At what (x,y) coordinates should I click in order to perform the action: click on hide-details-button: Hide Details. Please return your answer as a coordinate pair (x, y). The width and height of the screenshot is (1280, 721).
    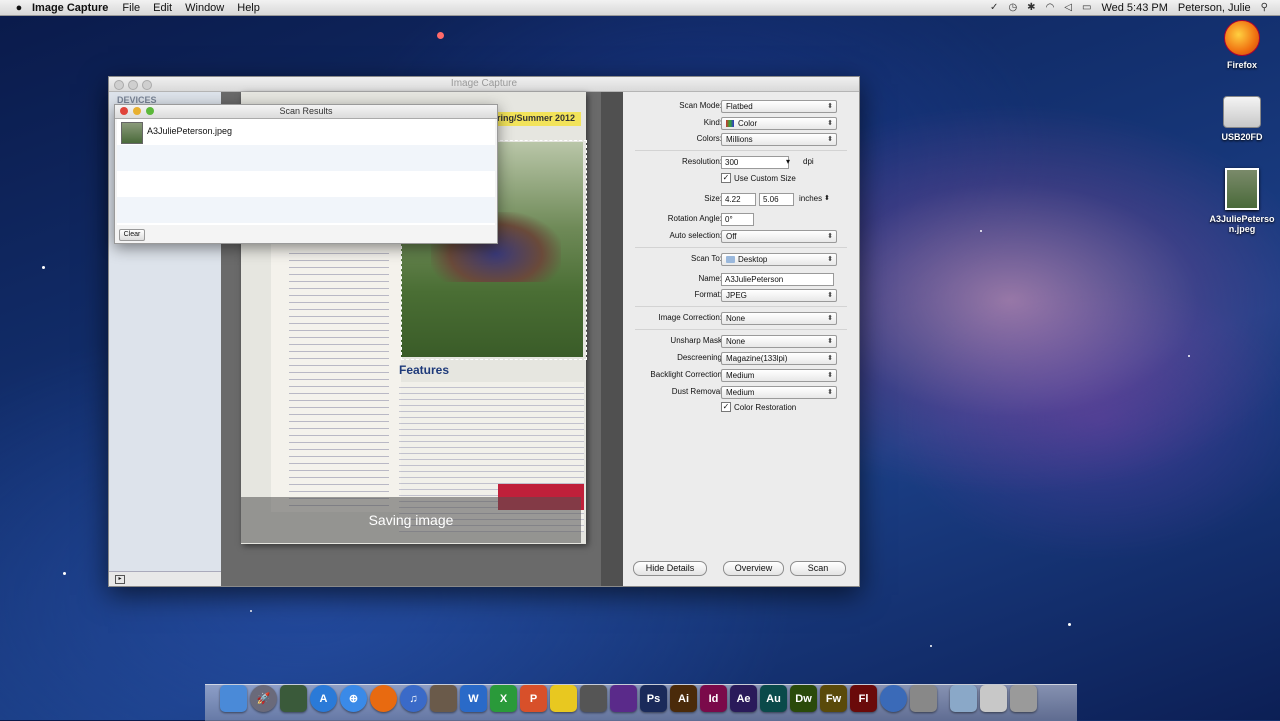
    Looking at the image, I should click on (670, 568).